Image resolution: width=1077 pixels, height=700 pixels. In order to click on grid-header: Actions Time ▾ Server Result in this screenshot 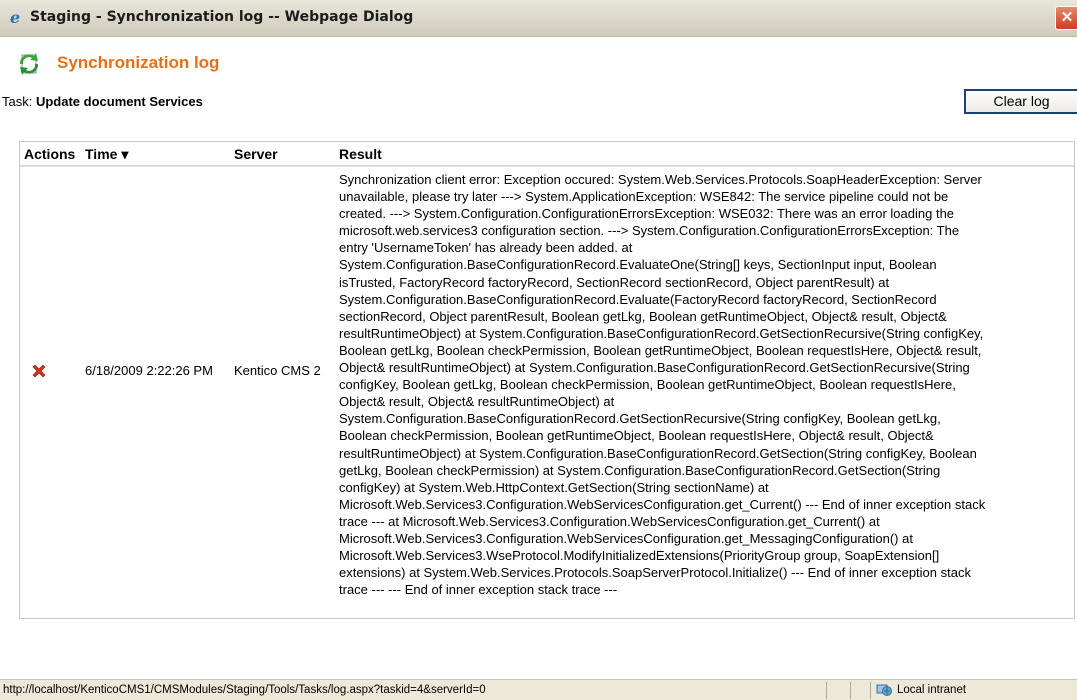, I will do `click(547, 154)`.